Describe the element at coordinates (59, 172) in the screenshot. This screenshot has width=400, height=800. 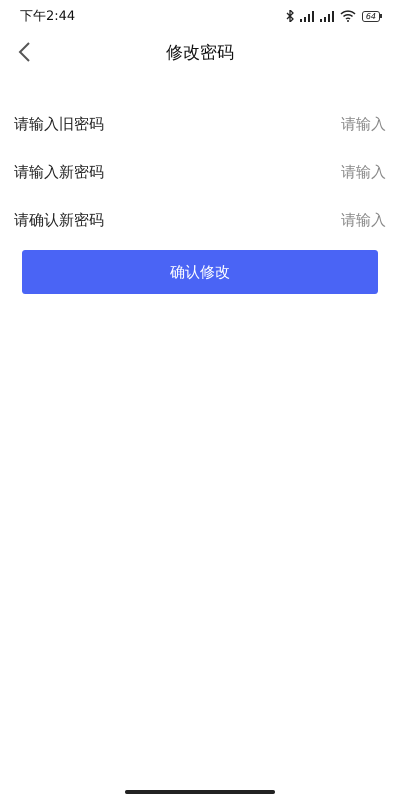
I see `field-label: 请输入新密码` at that location.